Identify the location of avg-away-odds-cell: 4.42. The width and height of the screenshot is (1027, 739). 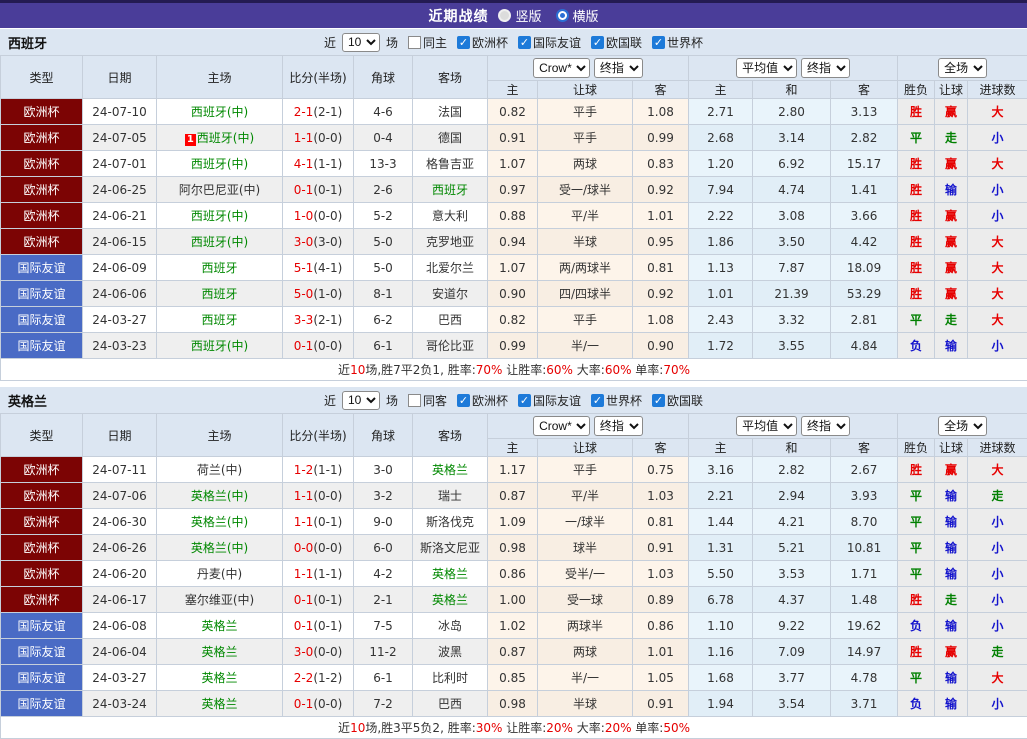
(864, 241).